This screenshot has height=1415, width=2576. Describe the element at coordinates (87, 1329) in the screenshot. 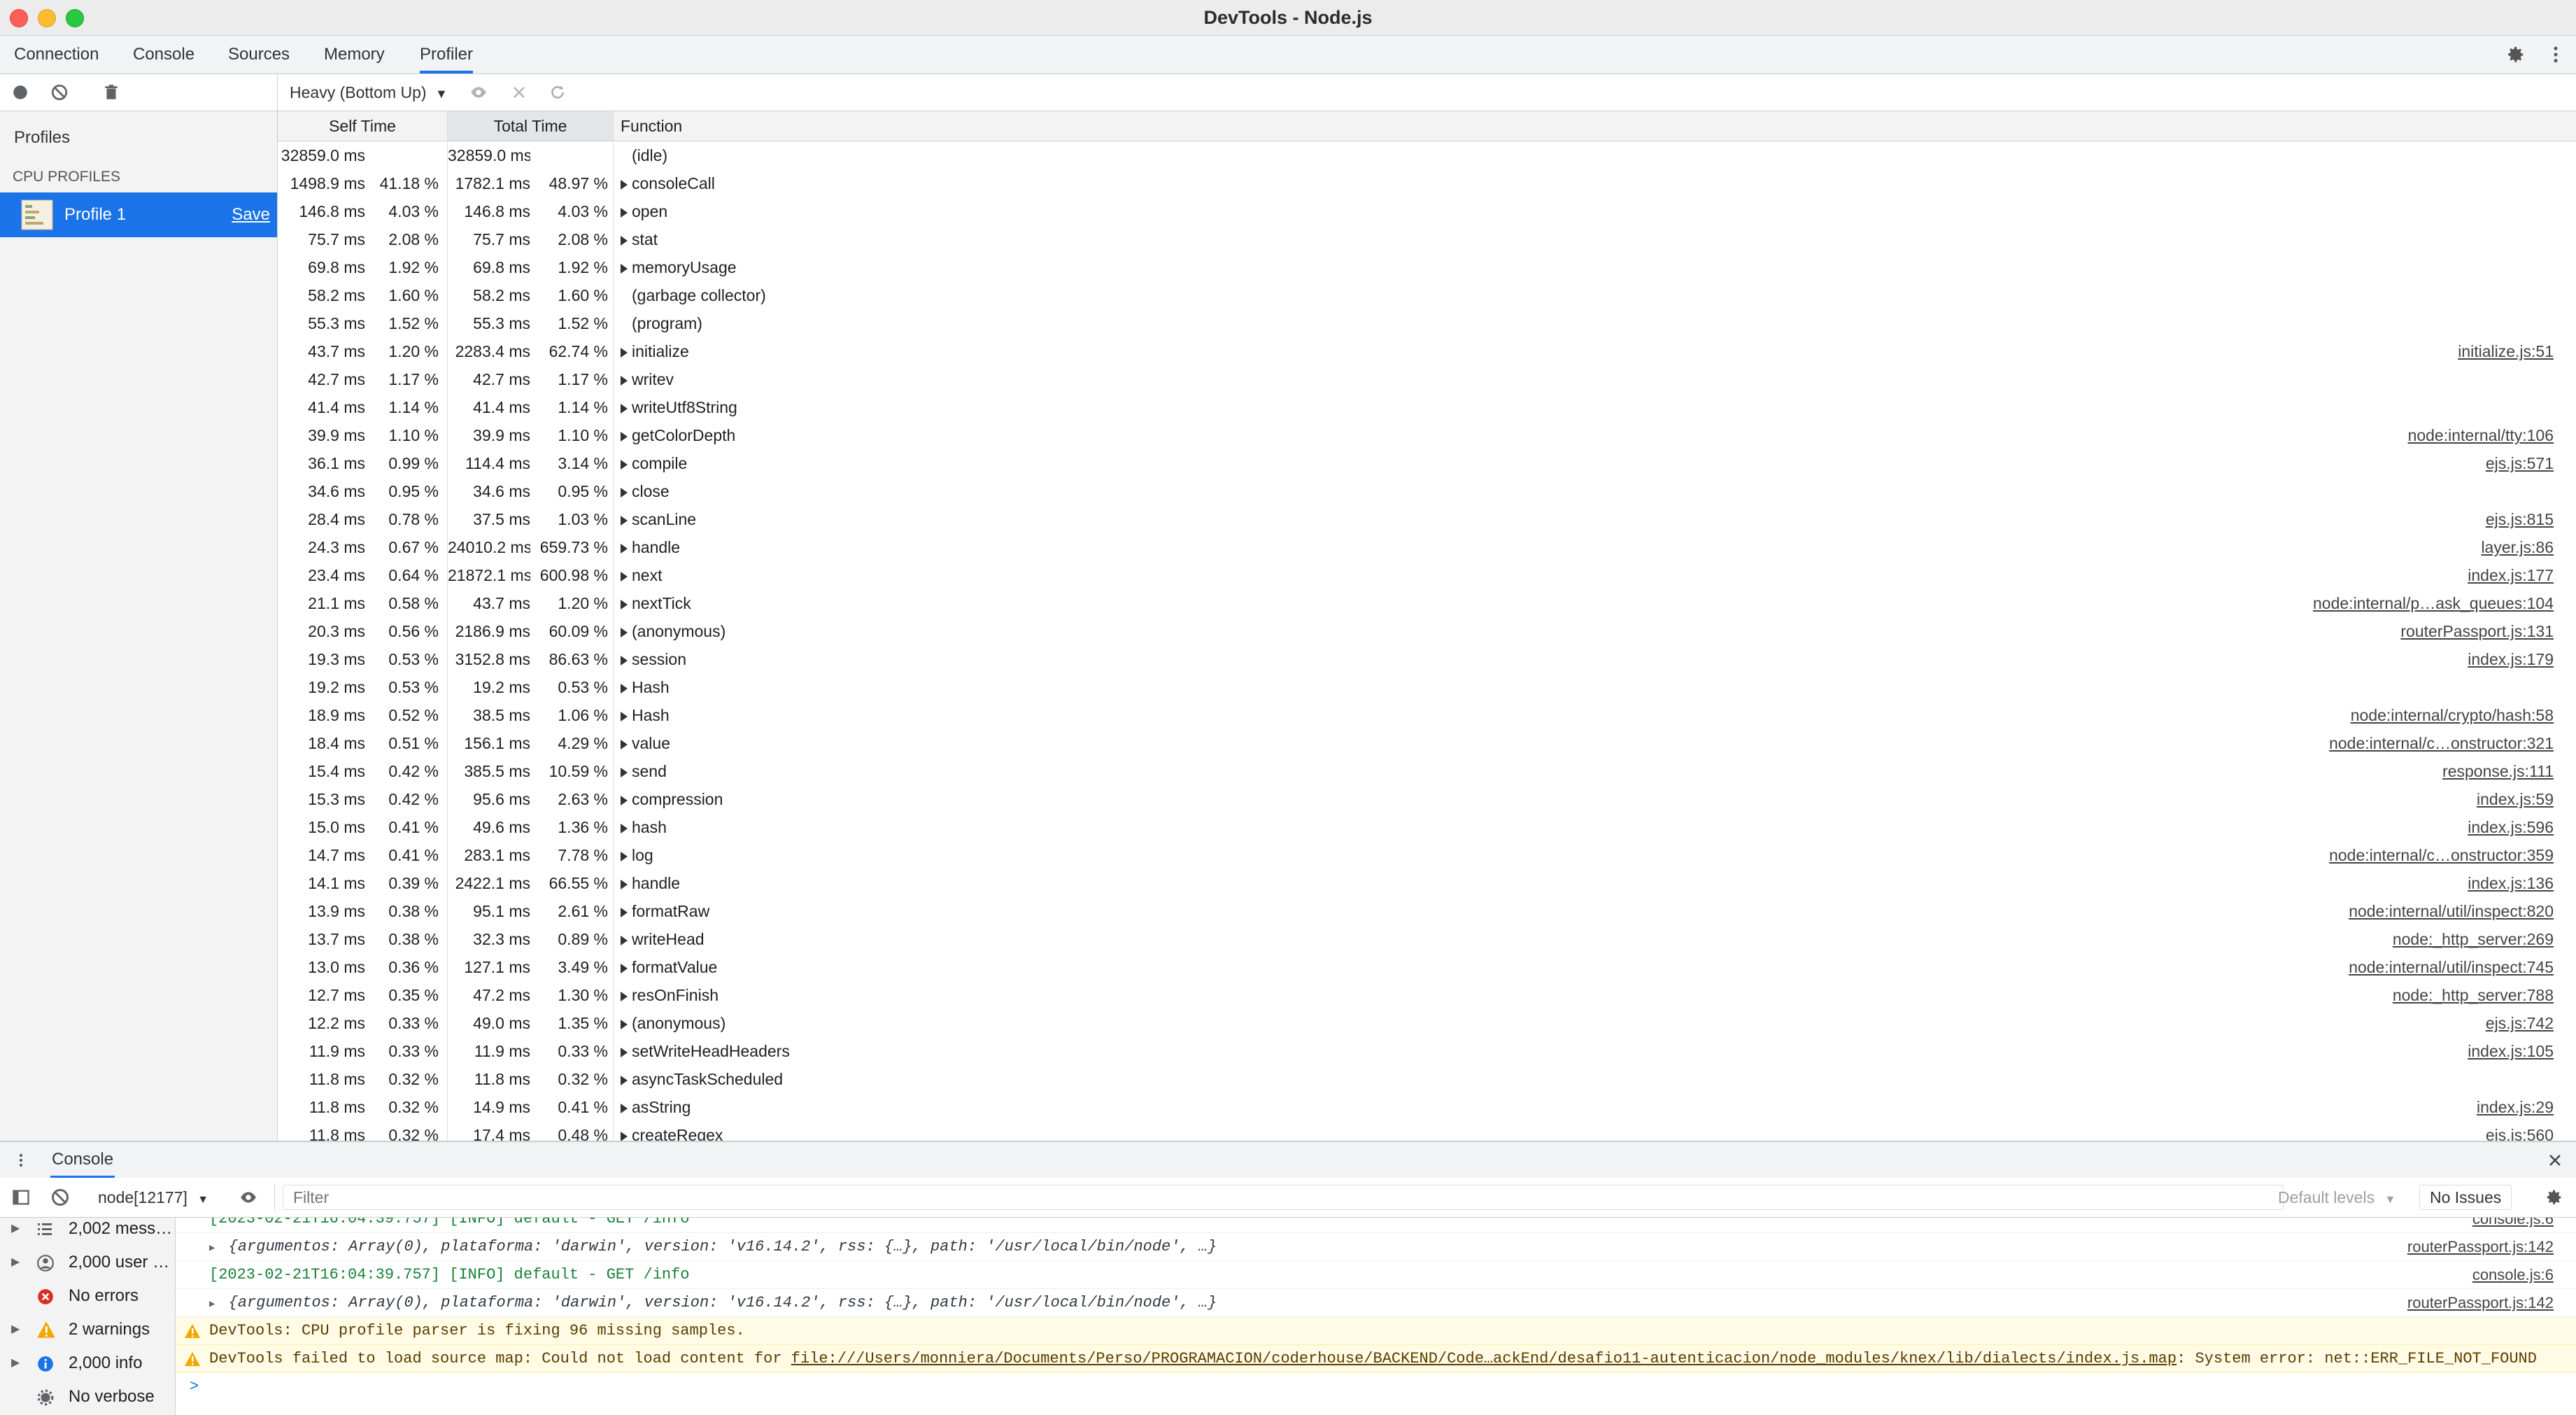

I see `sidebar-item-warnings: ▶ 2 warnings` at that location.